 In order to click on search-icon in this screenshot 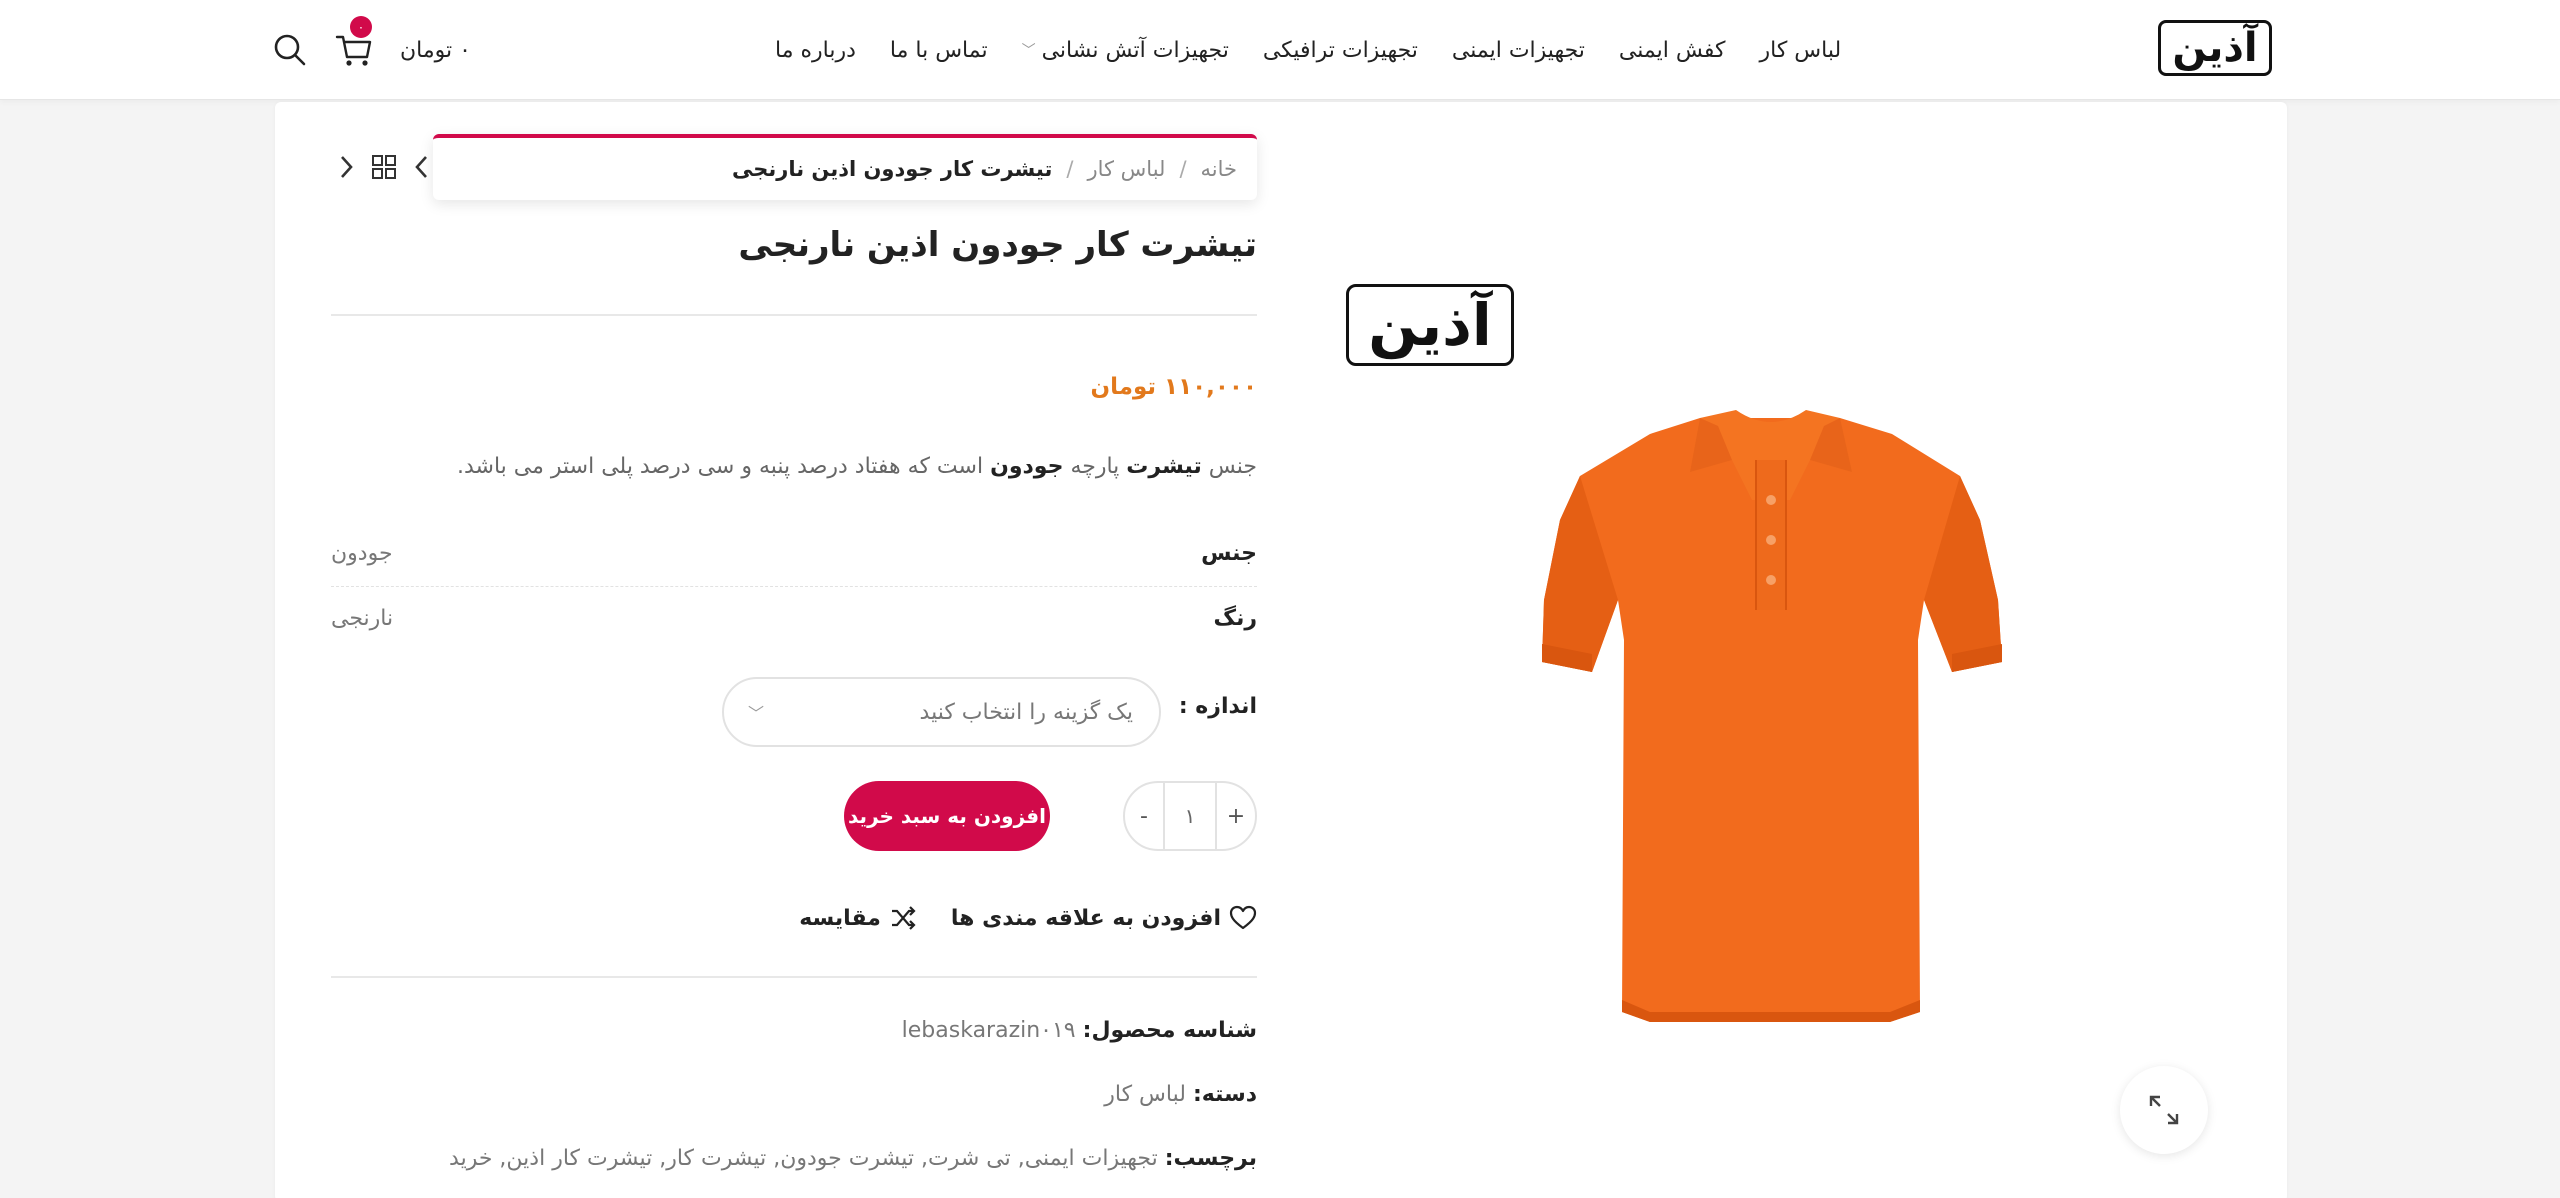, I will do `click(290, 50)`.